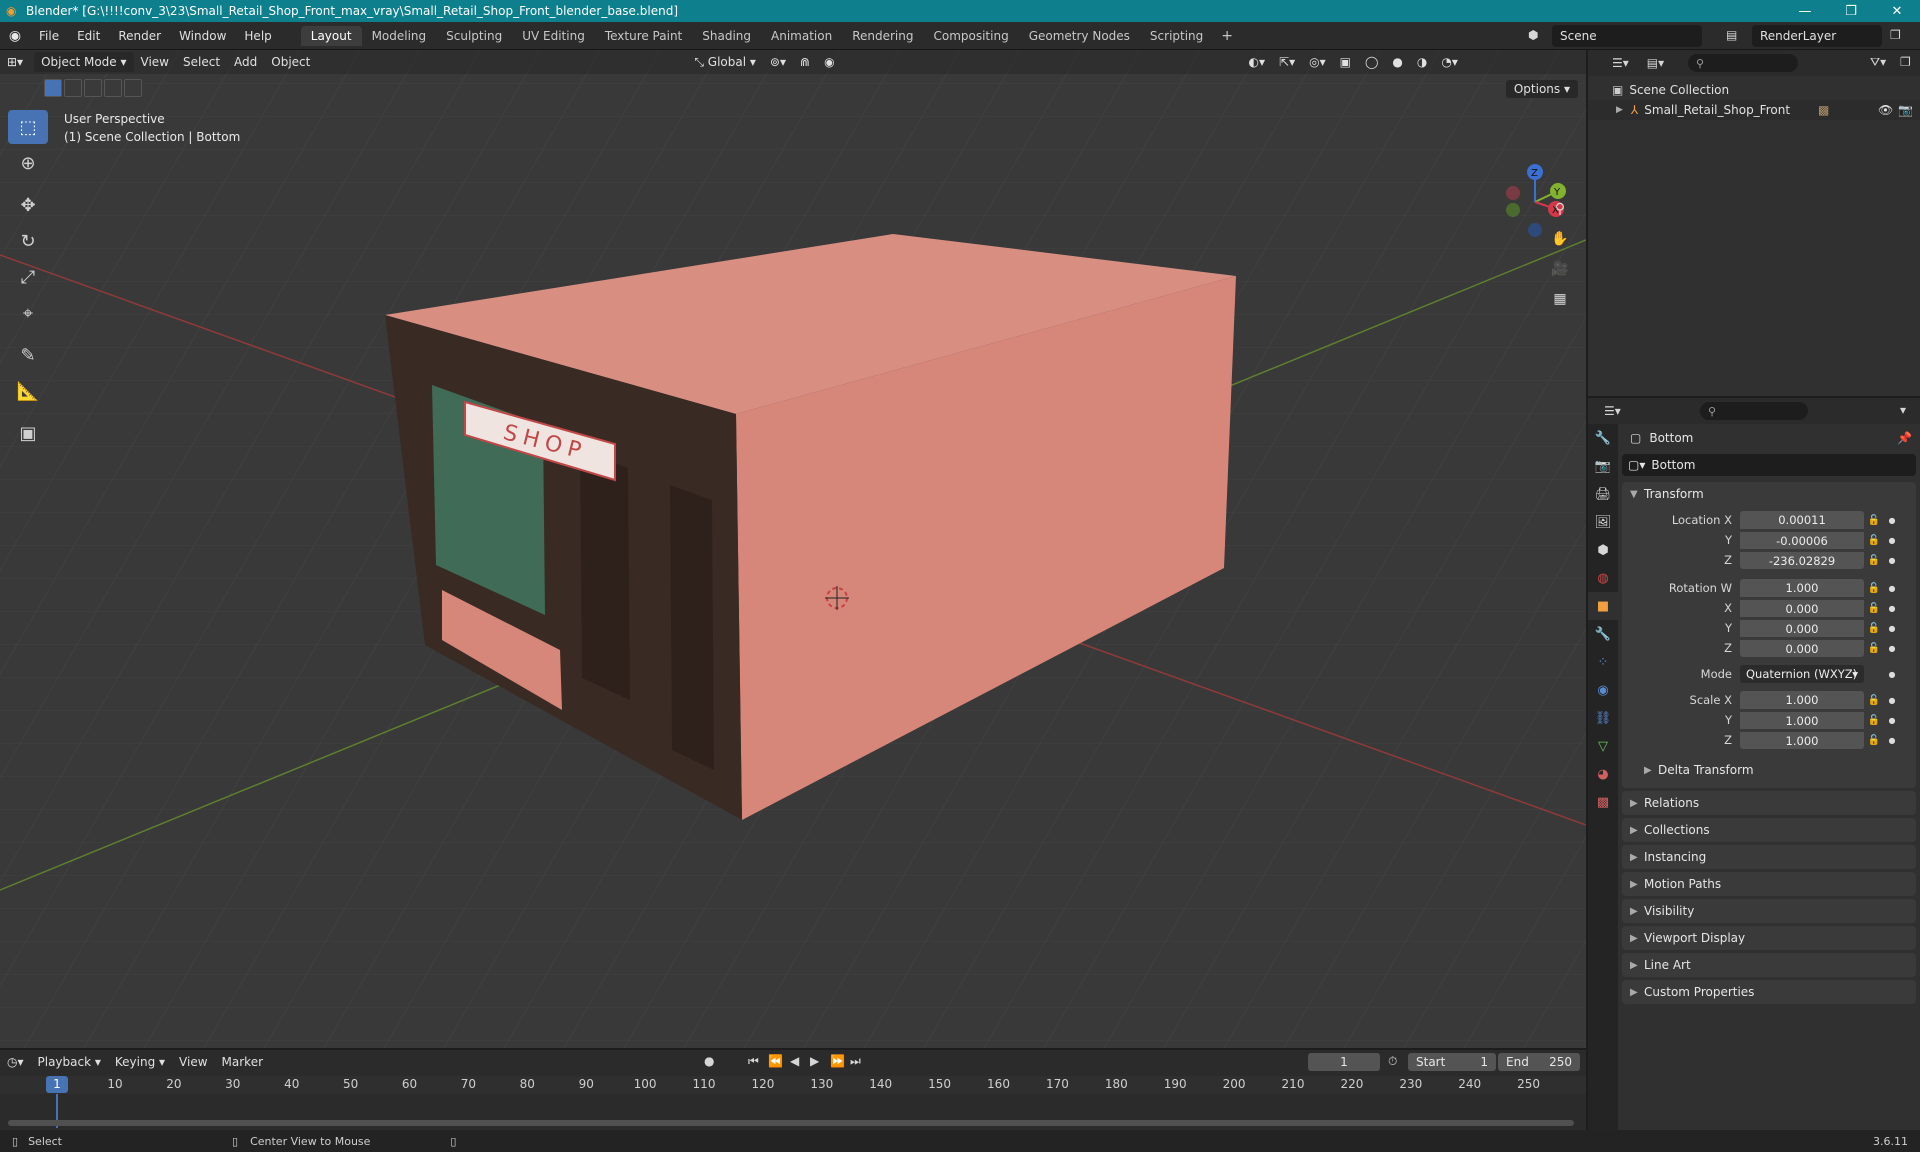 This screenshot has height=1152, width=1920. Describe the element at coordinates (88, 36) in the screenshot. I see `menu-edit: Edit` at that location.